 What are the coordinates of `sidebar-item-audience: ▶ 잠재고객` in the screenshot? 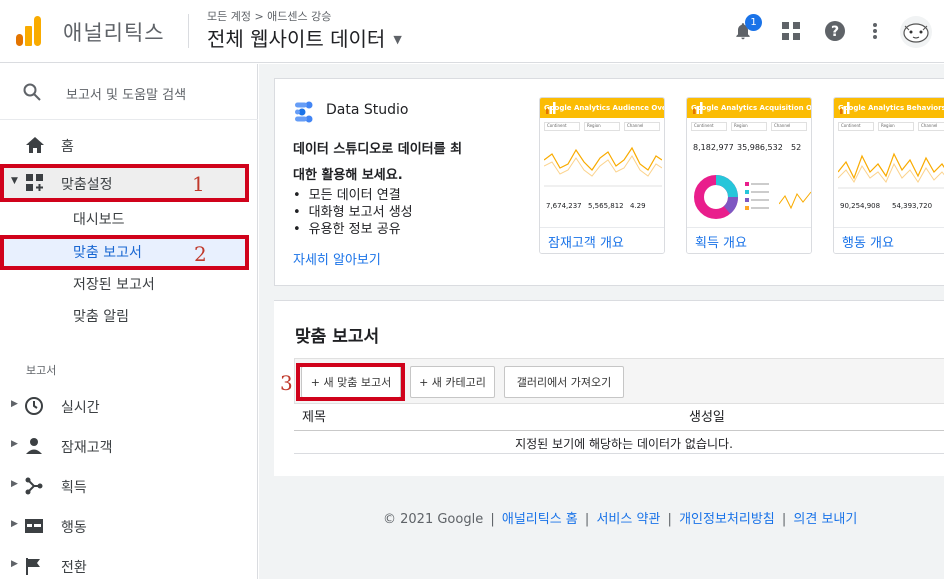 It's located at (129, 446).